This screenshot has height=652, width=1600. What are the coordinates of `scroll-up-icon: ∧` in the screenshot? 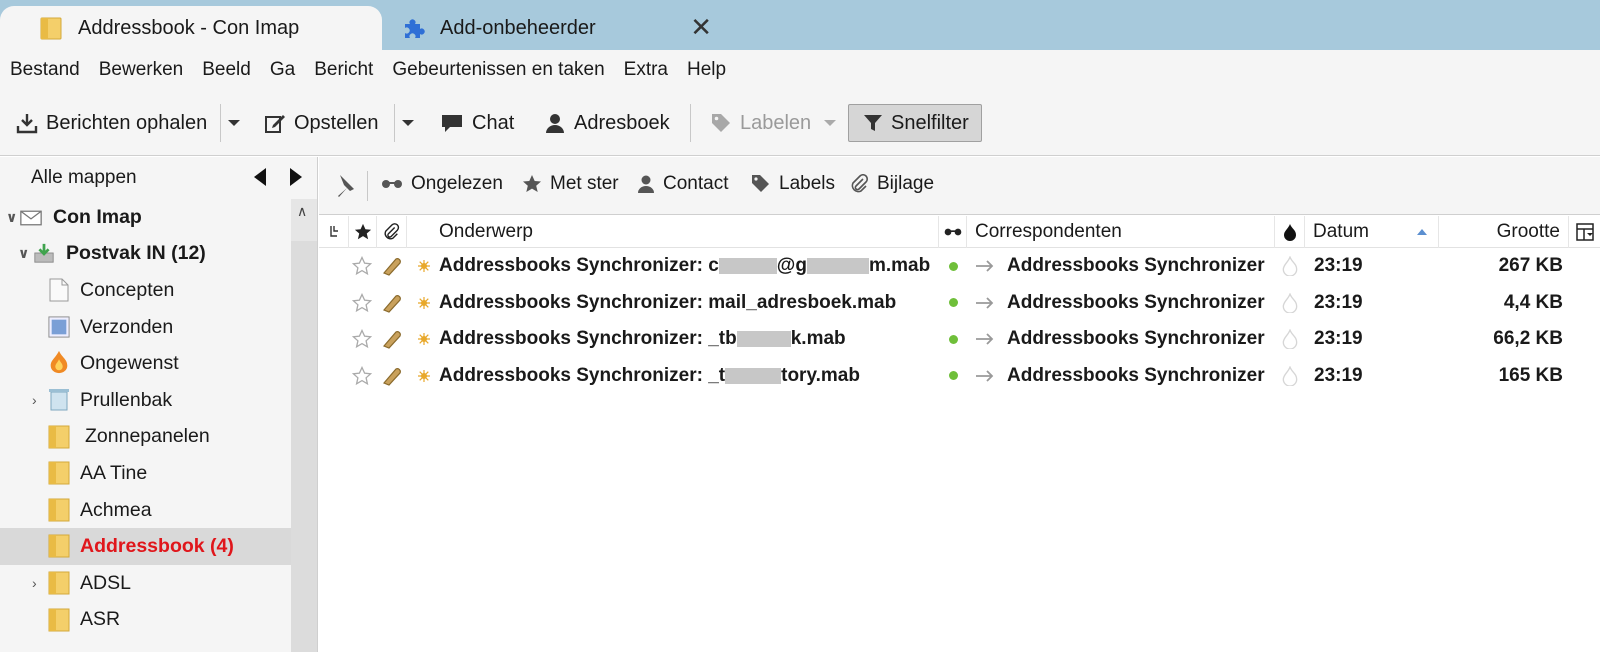 It's located at (302, 211).